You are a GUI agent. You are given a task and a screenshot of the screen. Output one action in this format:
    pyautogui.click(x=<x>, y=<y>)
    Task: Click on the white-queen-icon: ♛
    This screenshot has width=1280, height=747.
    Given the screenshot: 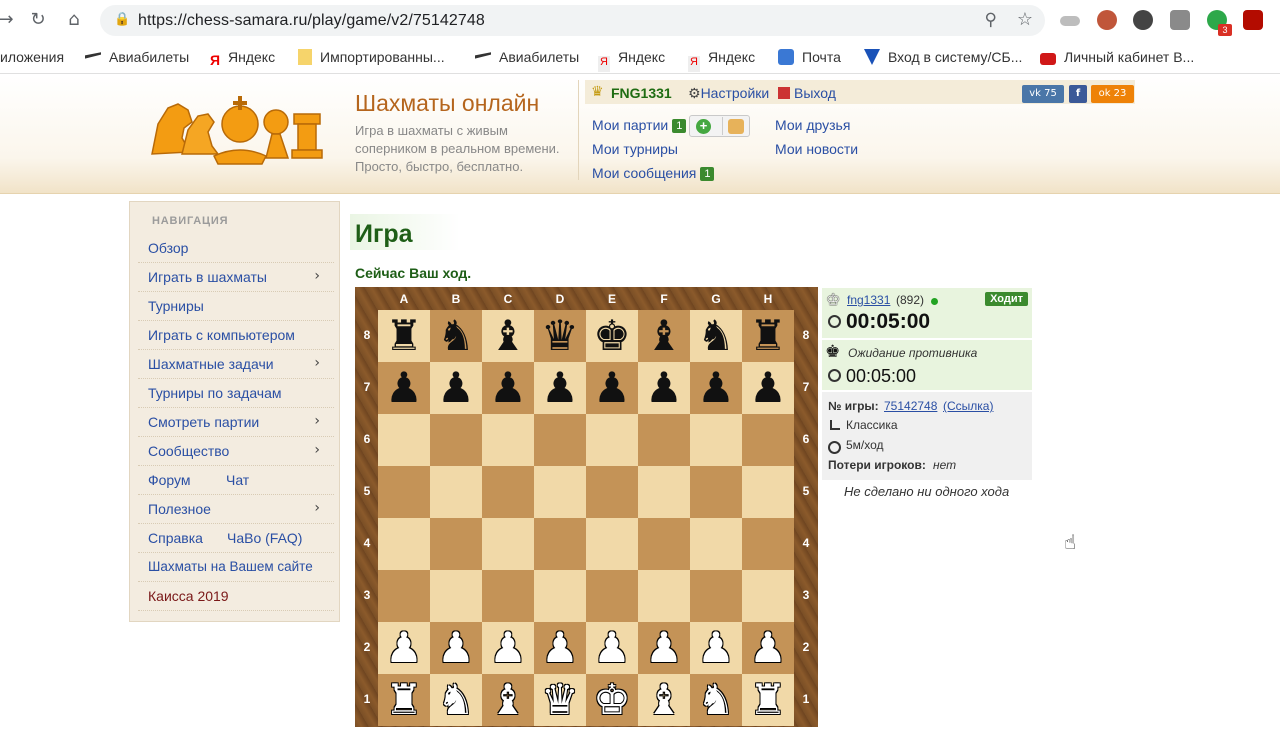 What is the action you would take?
    pyautogui.click(x=560, y=700)
    